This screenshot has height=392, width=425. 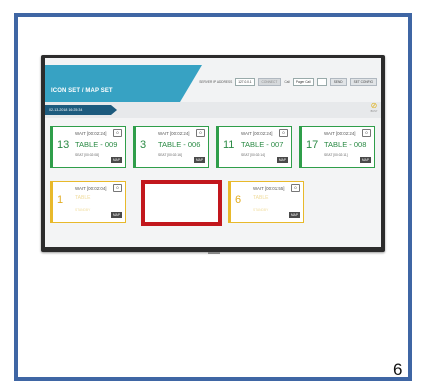 What do you see at coordinates (60, 200) in the screenshot?
I see `queue-number: 1` at bounding box center [60, 200].